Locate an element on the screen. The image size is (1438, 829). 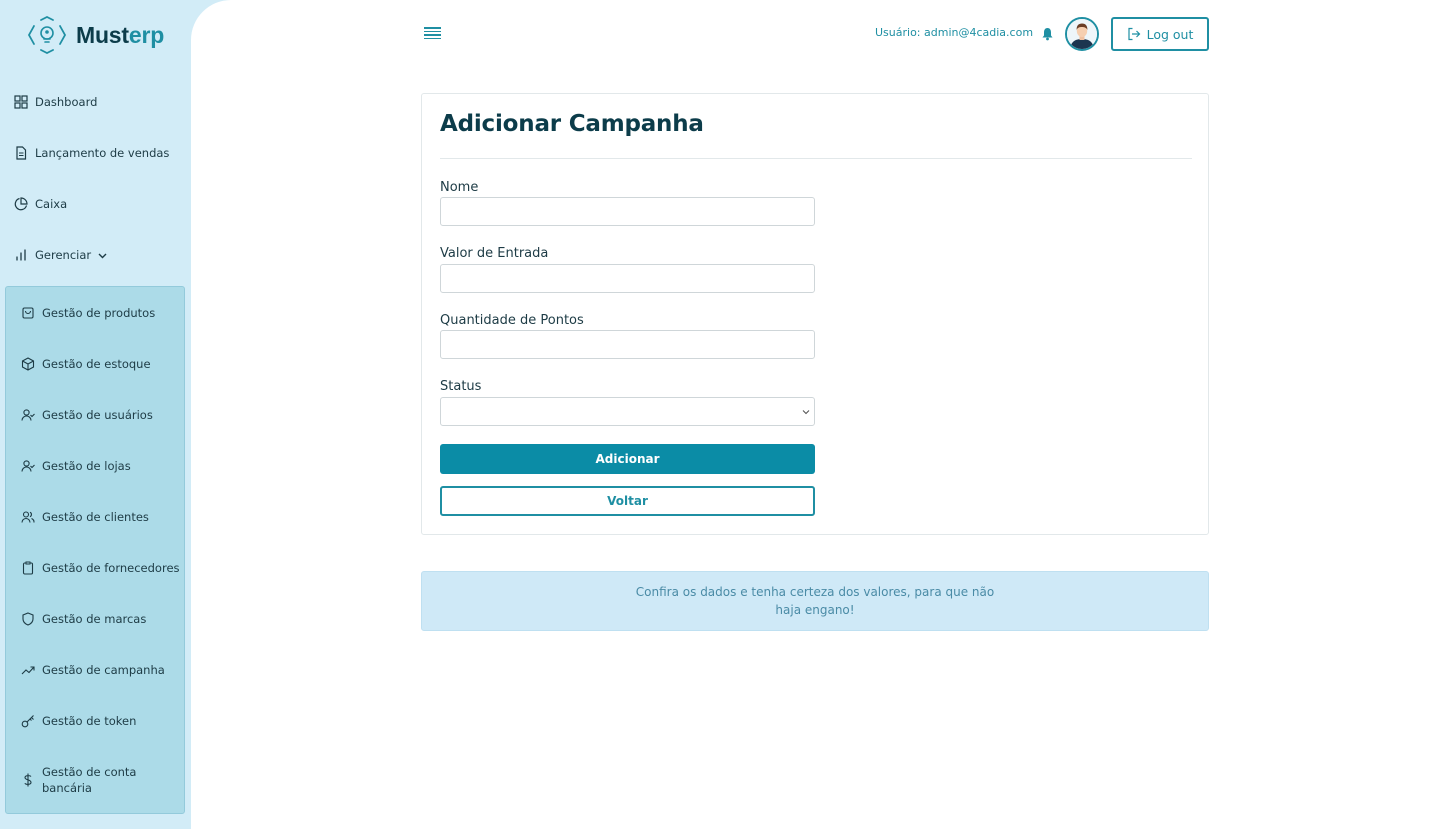
dollar-icon is located at coordinates (28, 780).